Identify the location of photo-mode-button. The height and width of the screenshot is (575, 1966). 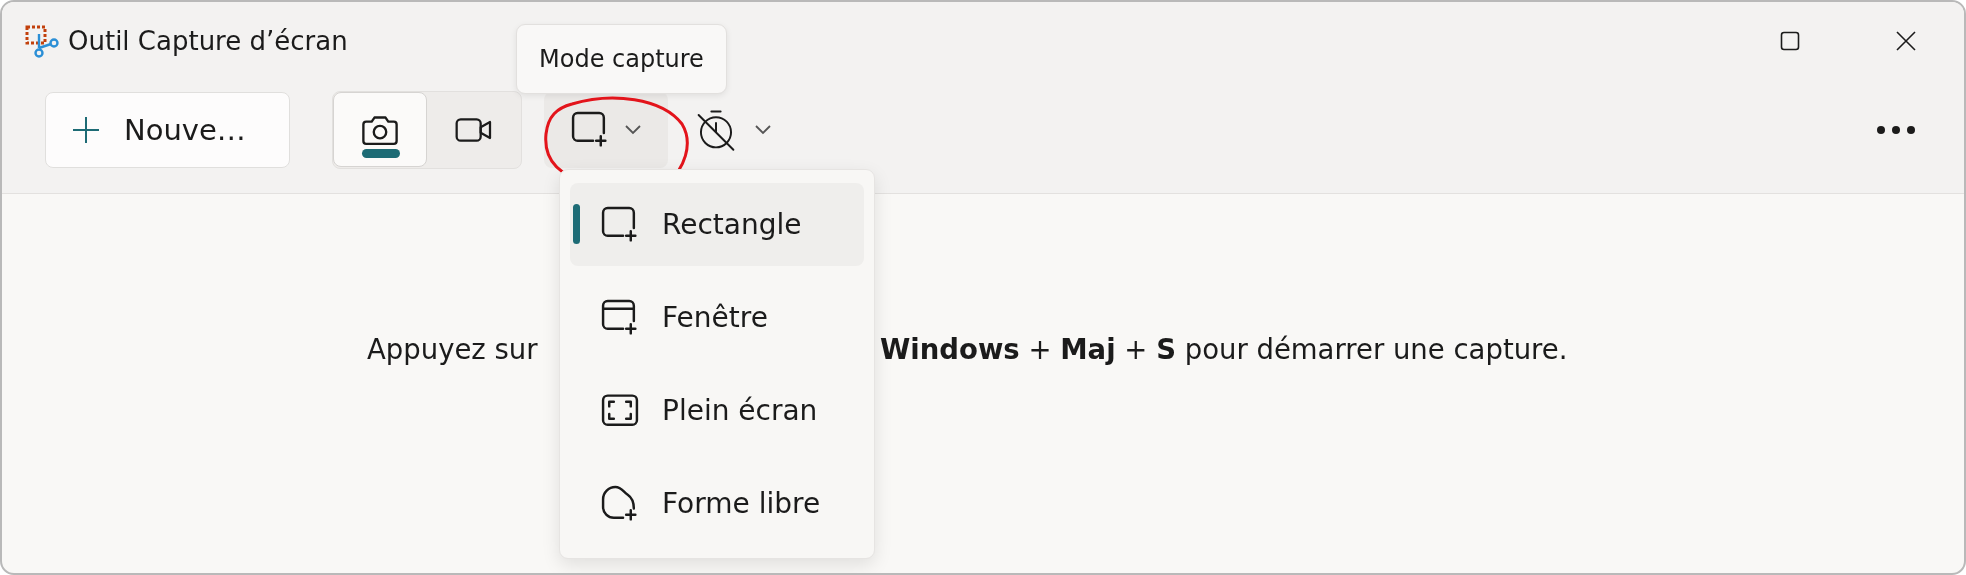
(380, 129).